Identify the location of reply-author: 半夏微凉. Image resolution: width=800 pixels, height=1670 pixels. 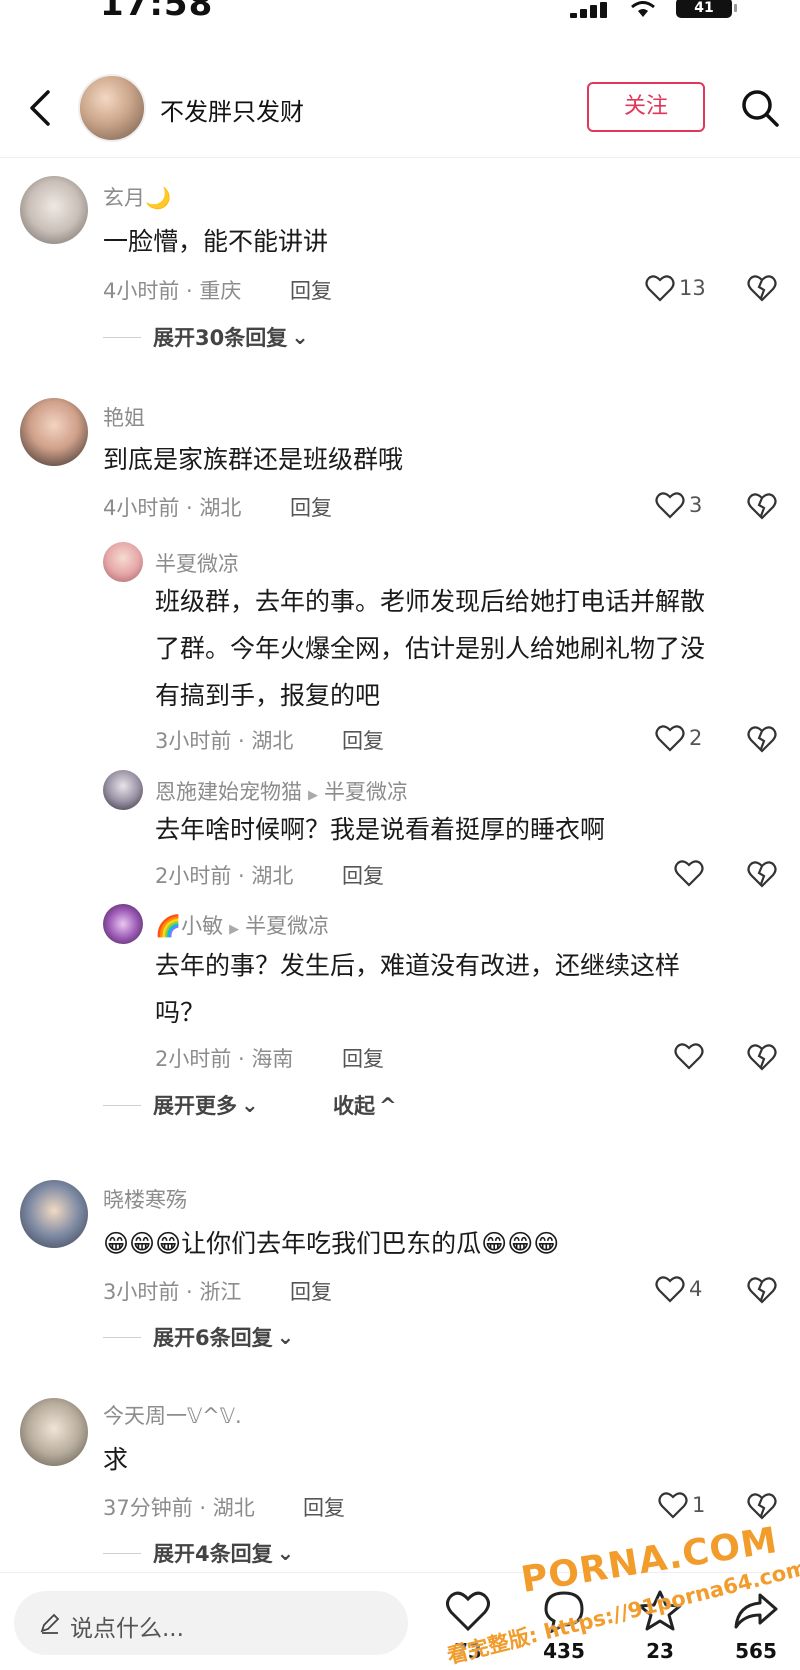
(197, 563).